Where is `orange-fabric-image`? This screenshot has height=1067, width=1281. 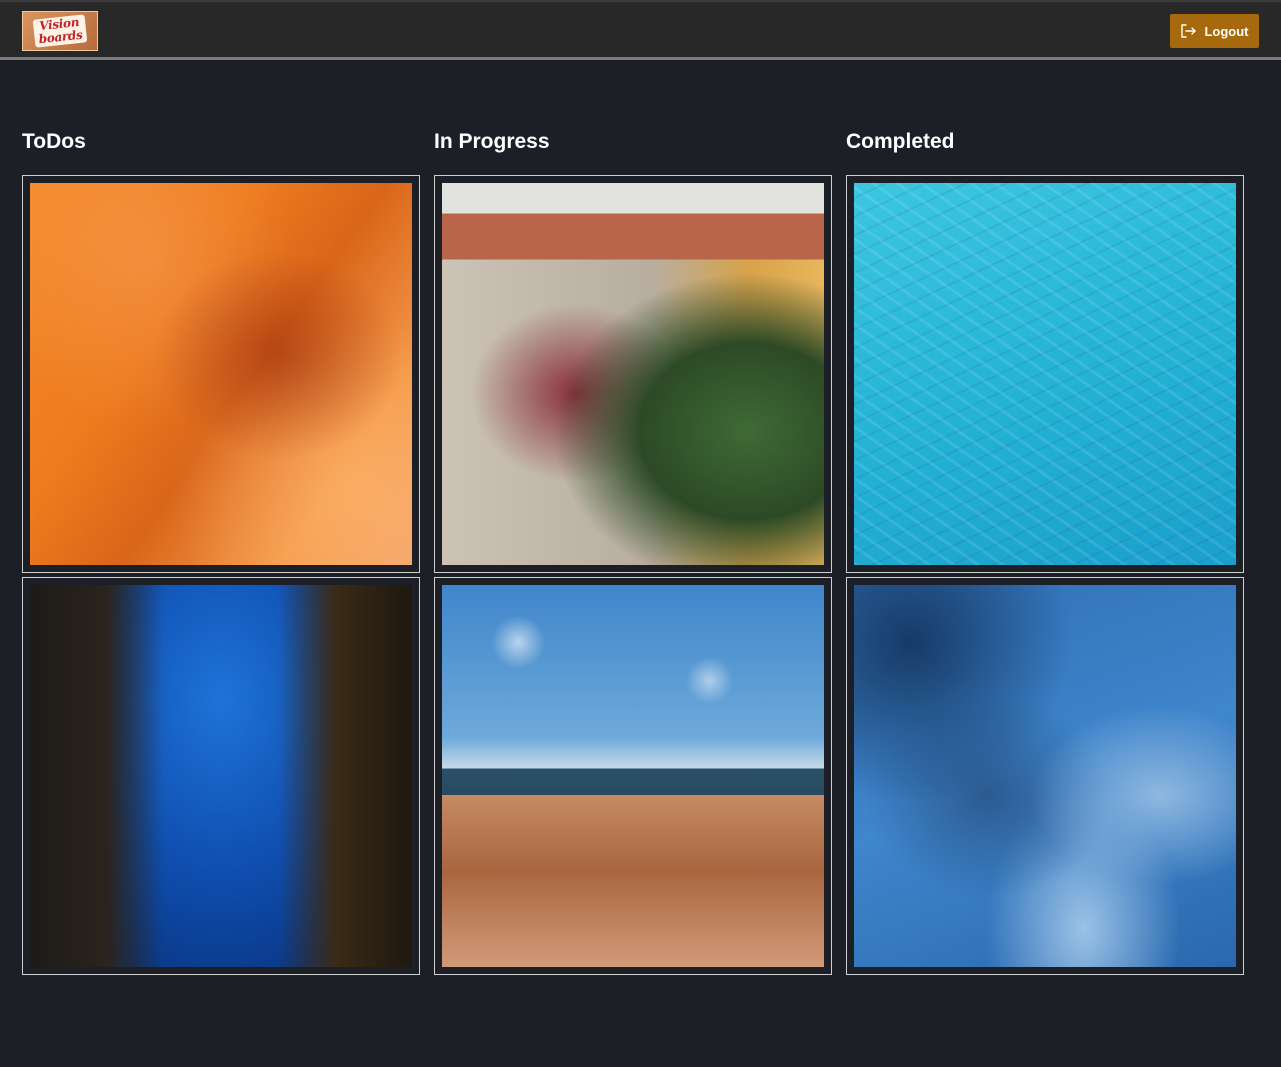 orange-fabric-image is located at coordinates (221, 374).